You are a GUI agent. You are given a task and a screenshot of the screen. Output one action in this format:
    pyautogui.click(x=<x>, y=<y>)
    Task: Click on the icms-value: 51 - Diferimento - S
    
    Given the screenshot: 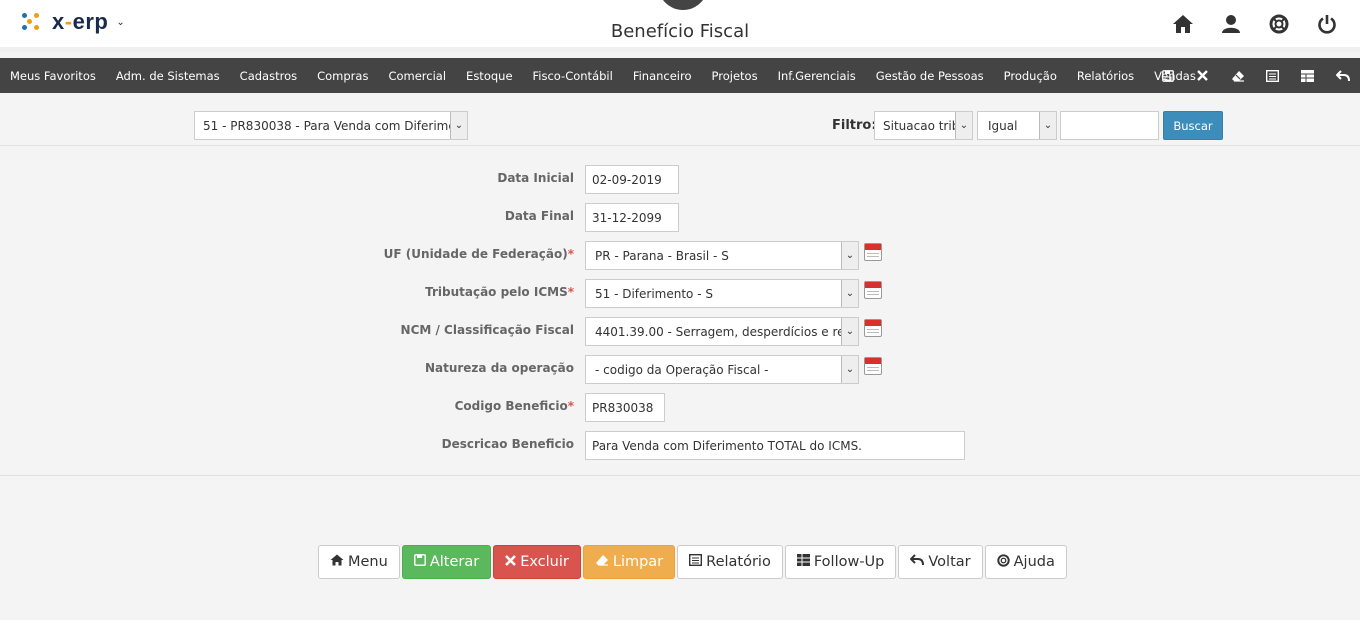 What is the action you would take?
    pyautogui.click(x=654, y=294)
    